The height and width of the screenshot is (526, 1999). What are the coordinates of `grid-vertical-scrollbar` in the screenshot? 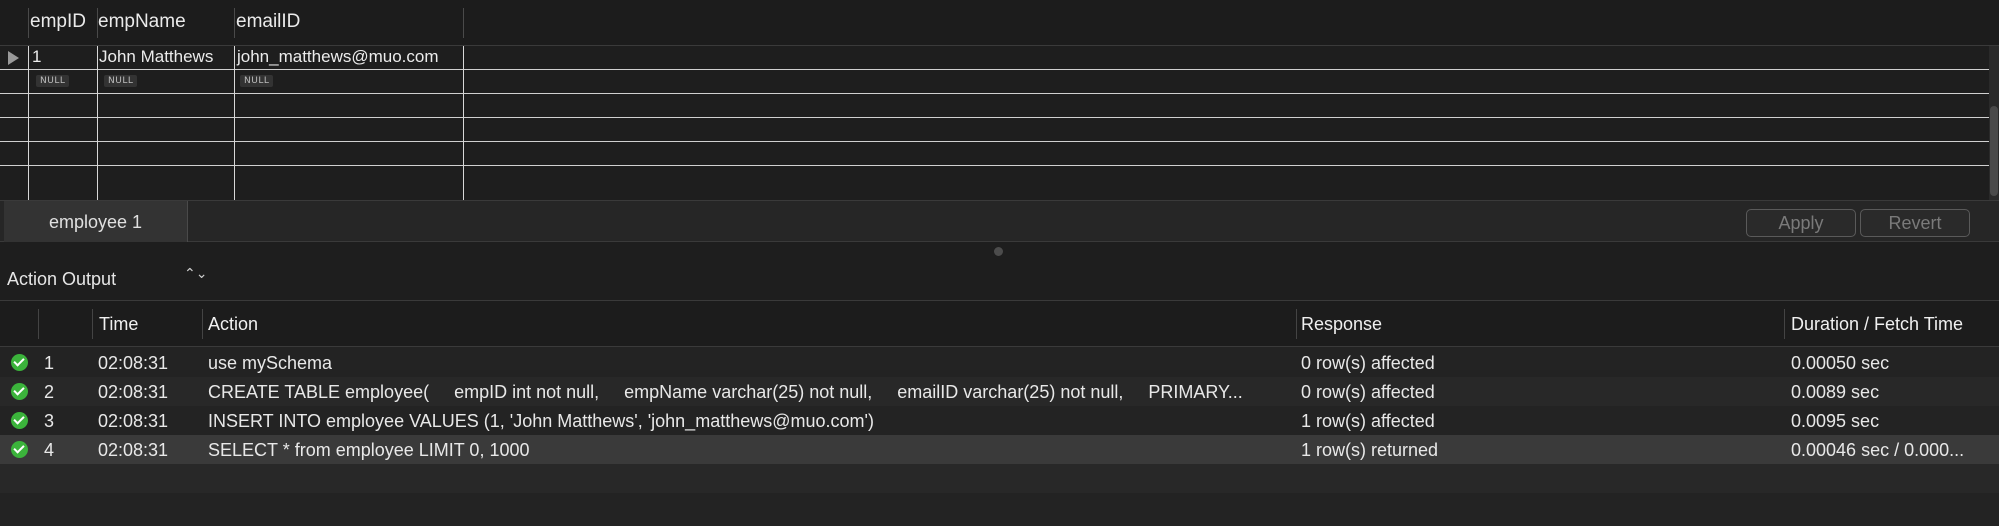 It's located at (1994, 123).